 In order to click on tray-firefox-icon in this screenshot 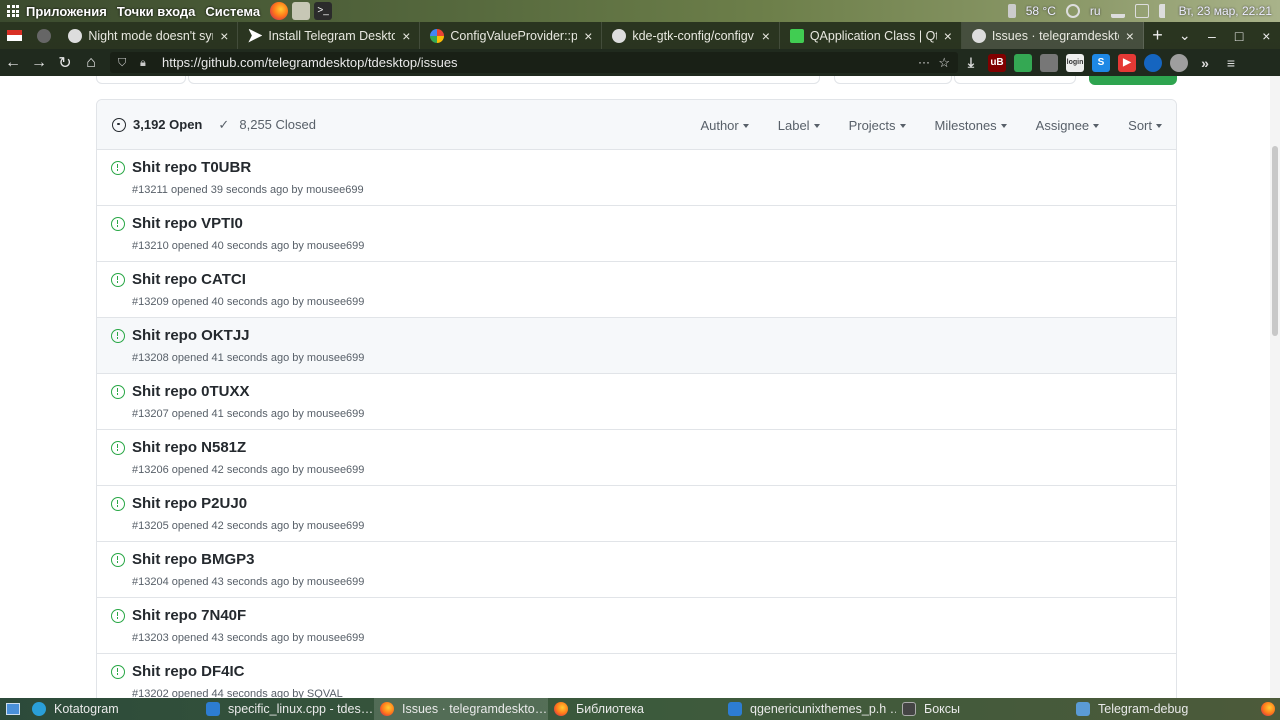, I will do `click(1268, 709)`.